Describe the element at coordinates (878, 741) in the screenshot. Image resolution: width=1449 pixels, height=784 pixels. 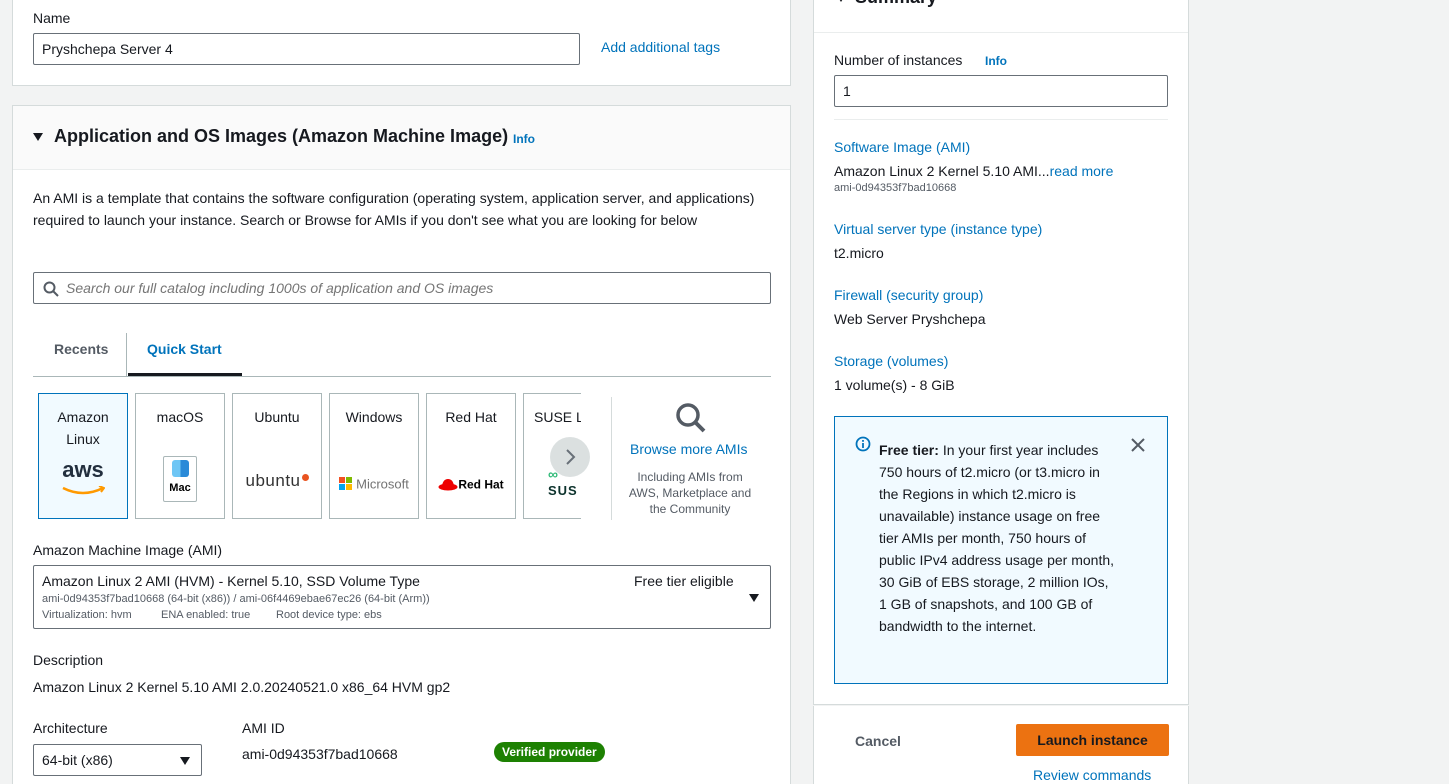
I see `cancel-button: Cancel` at that location.